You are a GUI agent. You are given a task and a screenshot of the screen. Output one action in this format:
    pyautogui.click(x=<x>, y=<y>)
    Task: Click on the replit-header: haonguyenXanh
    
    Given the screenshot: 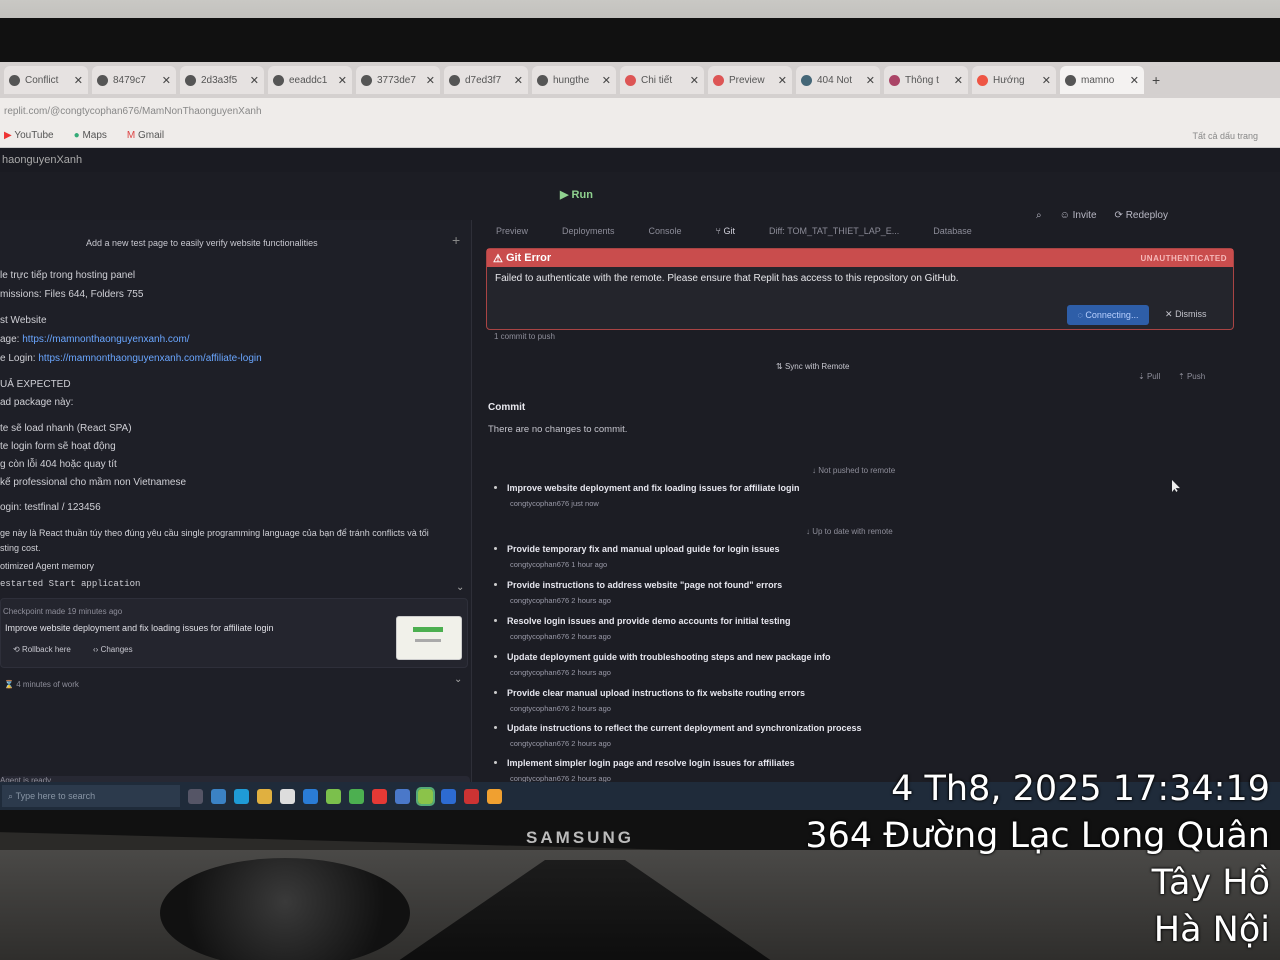 What is the action you would take?
    pyautogui.click(x=640, y=160)
    